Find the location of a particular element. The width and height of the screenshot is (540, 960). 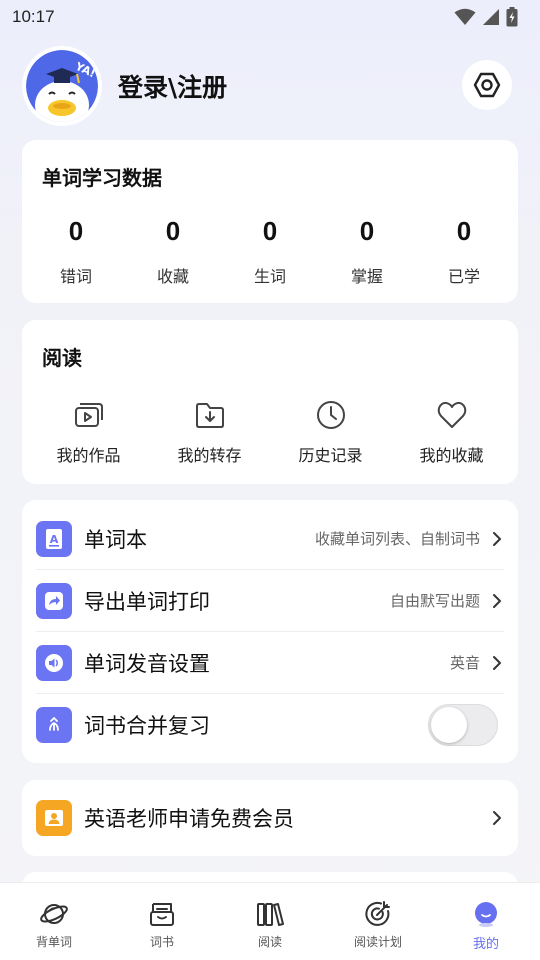

login-register-link: 登录\注册 is located at coordinates (172, 86).